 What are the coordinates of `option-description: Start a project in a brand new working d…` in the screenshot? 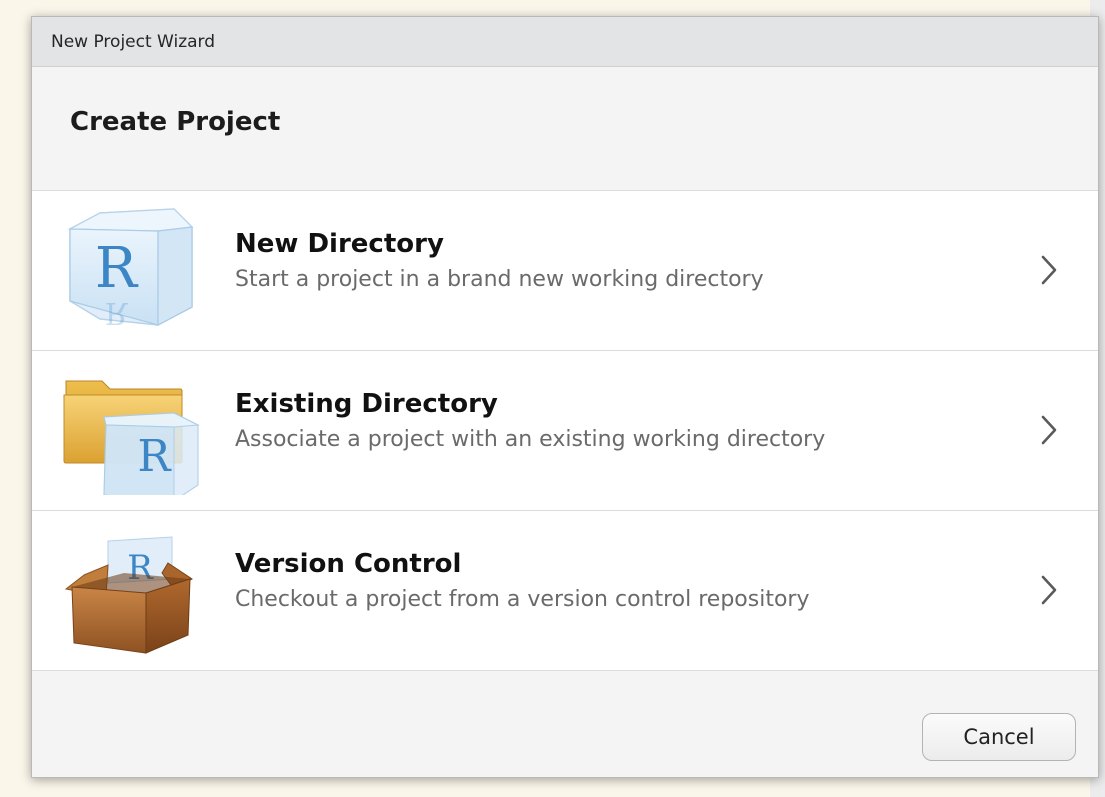 It's located at (499, 279).